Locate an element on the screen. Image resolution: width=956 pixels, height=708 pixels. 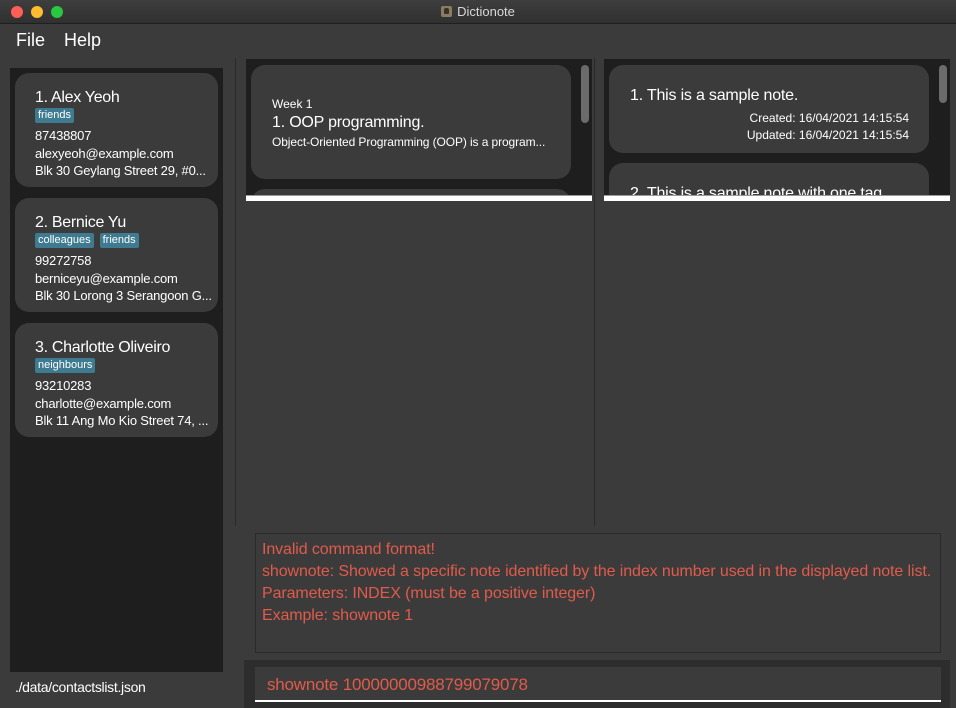
note-list-scrollbar is located at coordinates (943, 84).